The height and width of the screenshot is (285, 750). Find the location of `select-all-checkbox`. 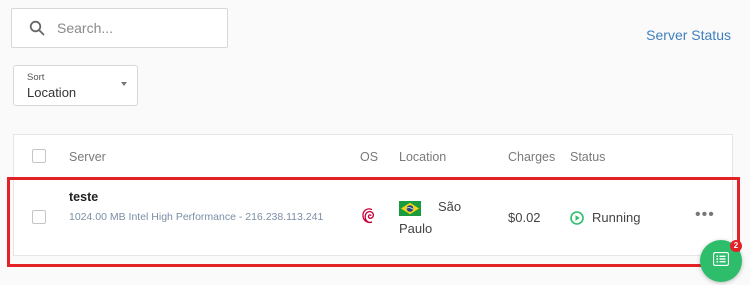

select-all-checkbox is located at coordinates (39, 156).